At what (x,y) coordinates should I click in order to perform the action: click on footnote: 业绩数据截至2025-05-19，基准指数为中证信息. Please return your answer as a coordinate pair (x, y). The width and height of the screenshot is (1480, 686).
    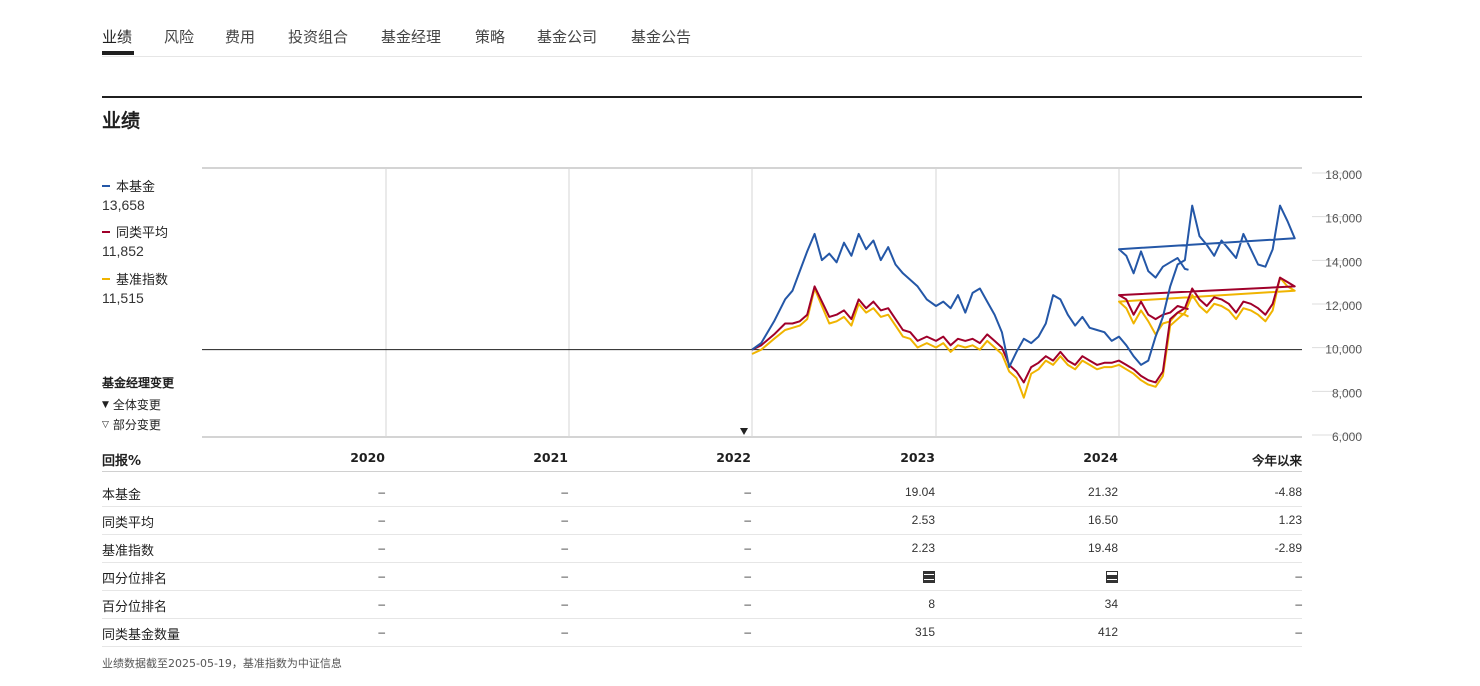
    Looking at the image, I should click on (222, 663).